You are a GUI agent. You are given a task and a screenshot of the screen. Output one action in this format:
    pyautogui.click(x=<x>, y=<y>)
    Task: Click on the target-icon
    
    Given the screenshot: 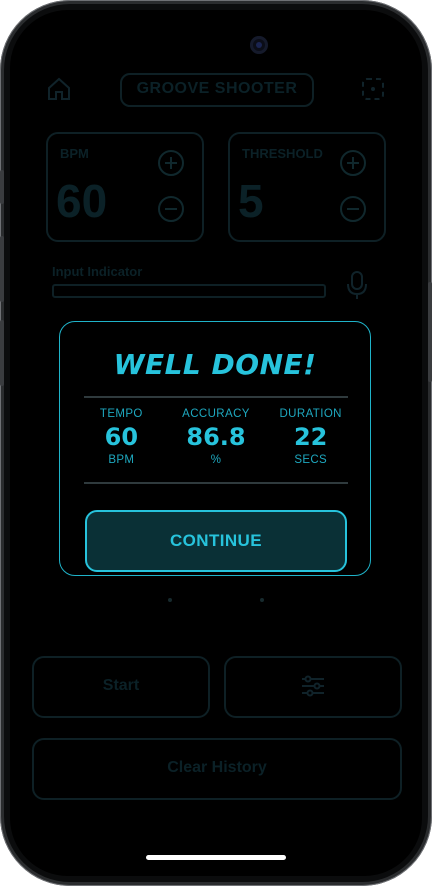 What is the action you would take?
    pyautogui.click(x=373, y=91)
    